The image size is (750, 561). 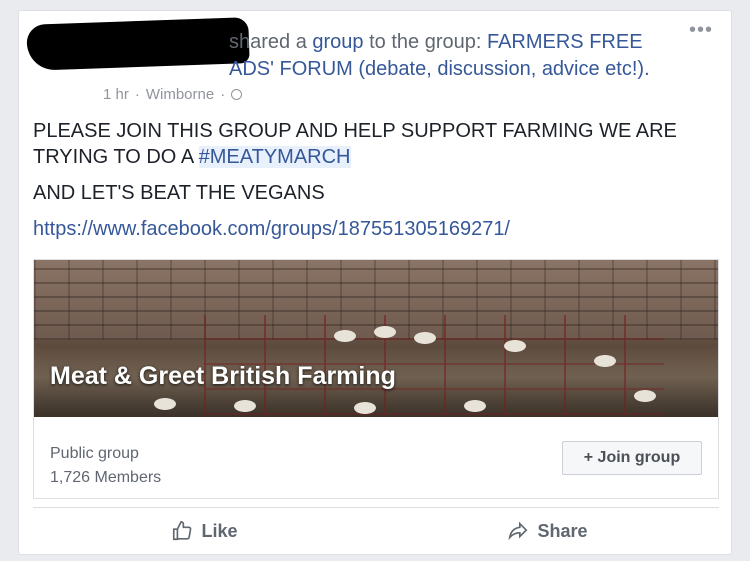 I want to click on shared-text-post: to the group:, so click(x=425, y=42).